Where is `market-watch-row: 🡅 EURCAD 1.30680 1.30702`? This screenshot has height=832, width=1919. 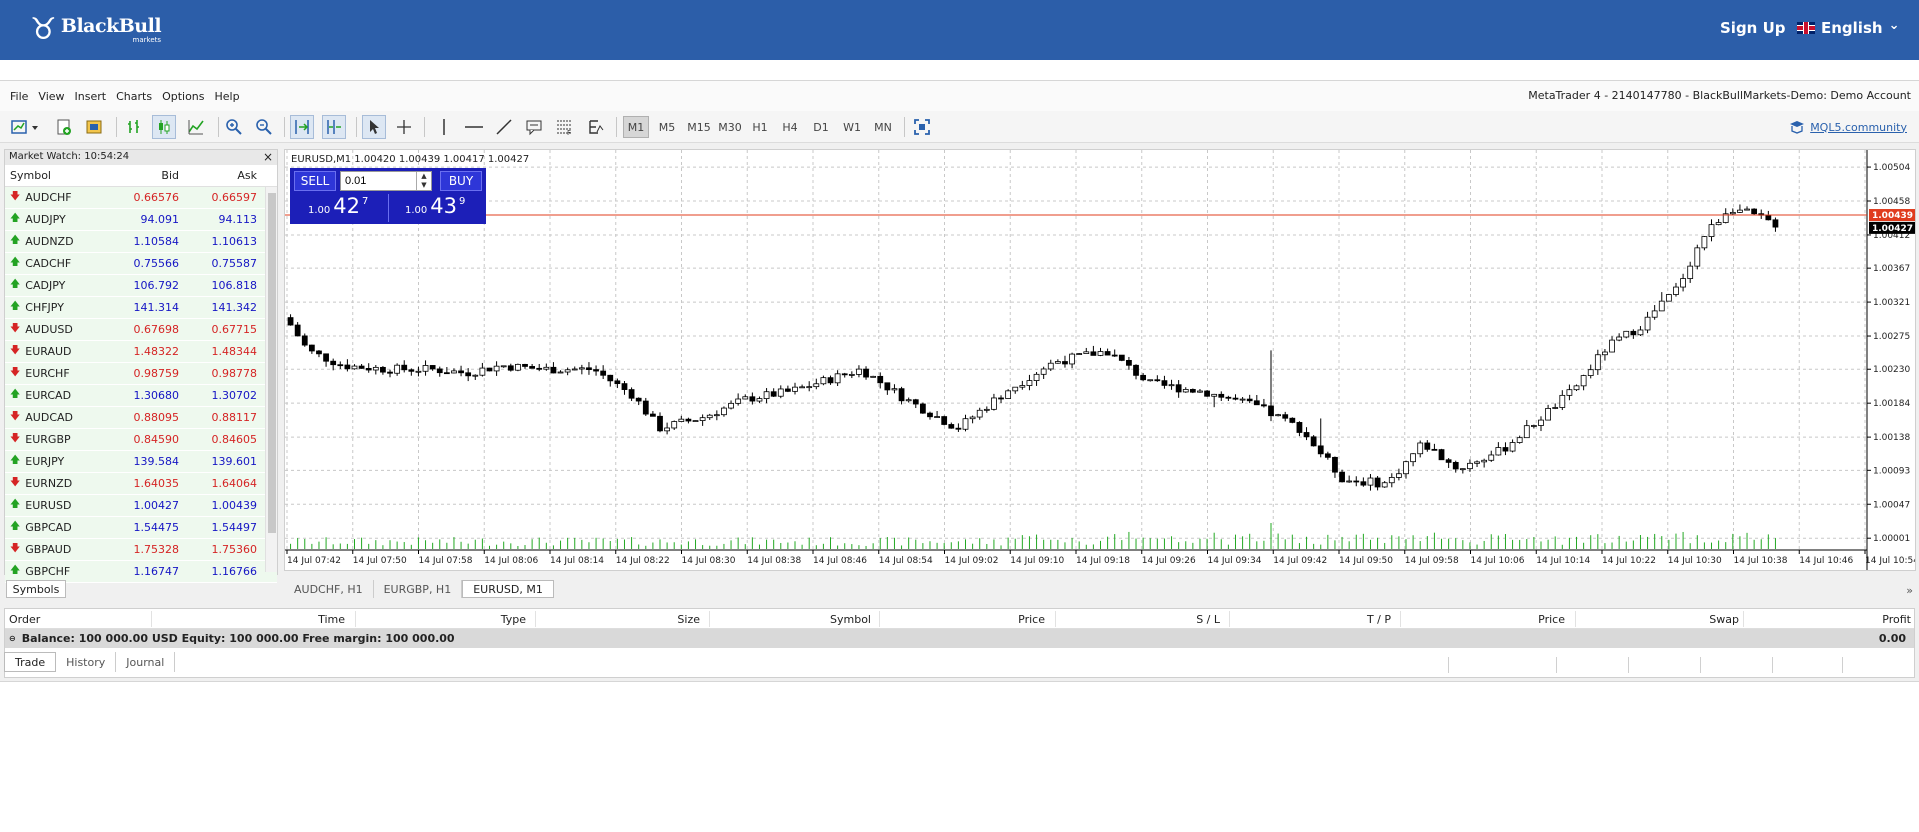
market-watch-row: 🡅 EURCAD 1.30680 1.30702 is located at coordinates (141, 396).